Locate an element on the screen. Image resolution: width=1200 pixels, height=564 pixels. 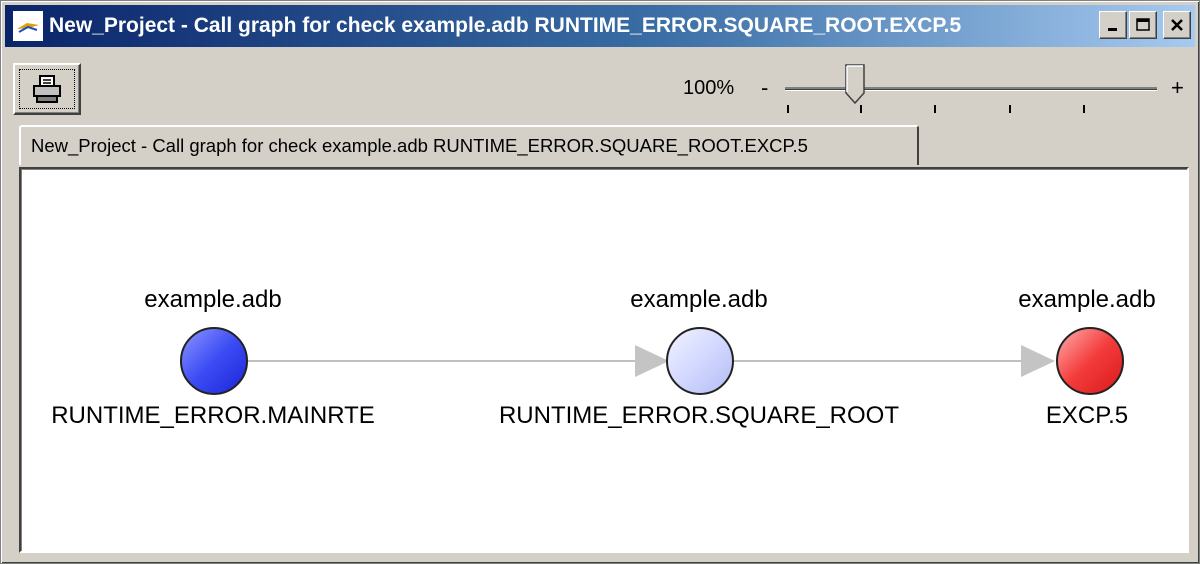
close-button is located at coordinates (1177, 25).